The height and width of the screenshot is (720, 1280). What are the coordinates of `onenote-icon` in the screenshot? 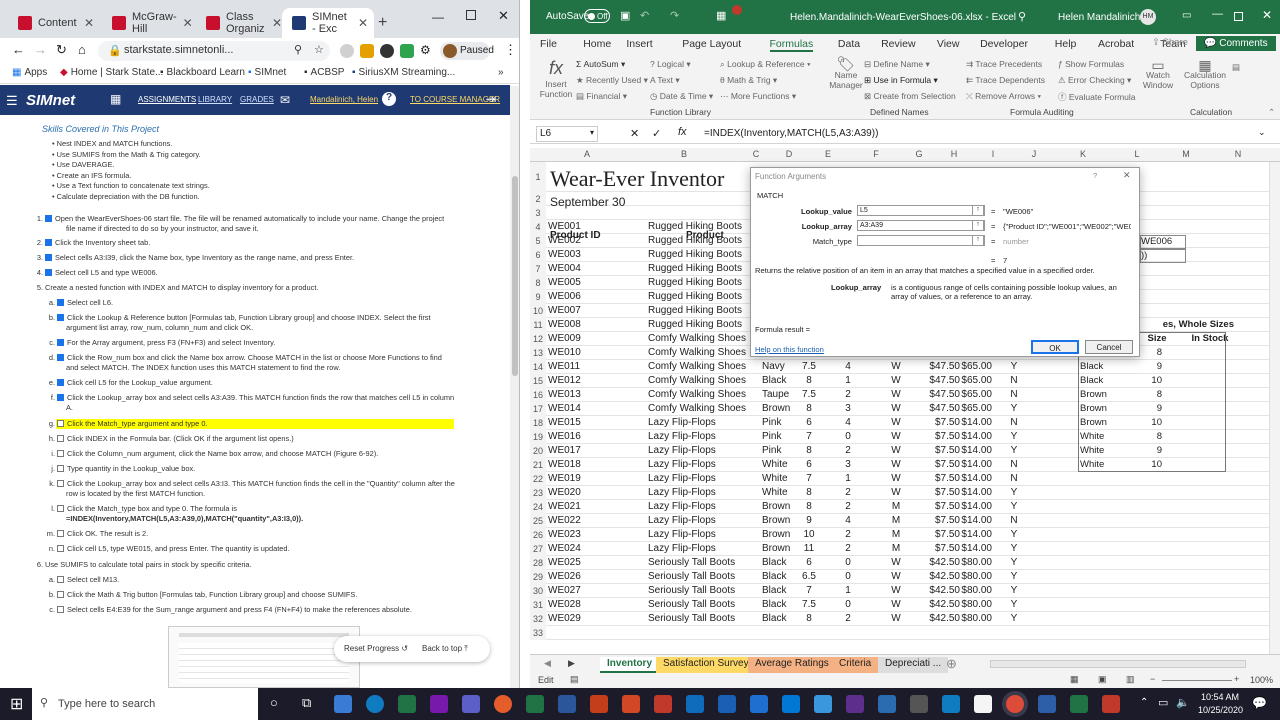 It's located at (439, 704).